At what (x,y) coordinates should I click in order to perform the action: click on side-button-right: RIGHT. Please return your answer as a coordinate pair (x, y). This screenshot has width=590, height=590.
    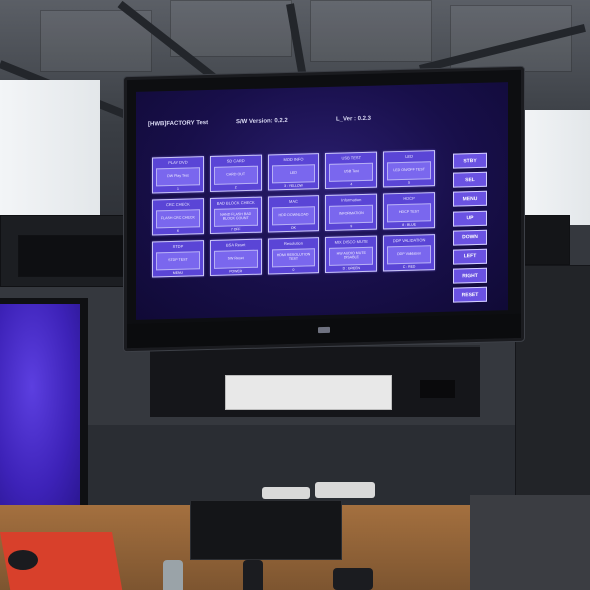
    Looking at the image, I should click on (470, 275).